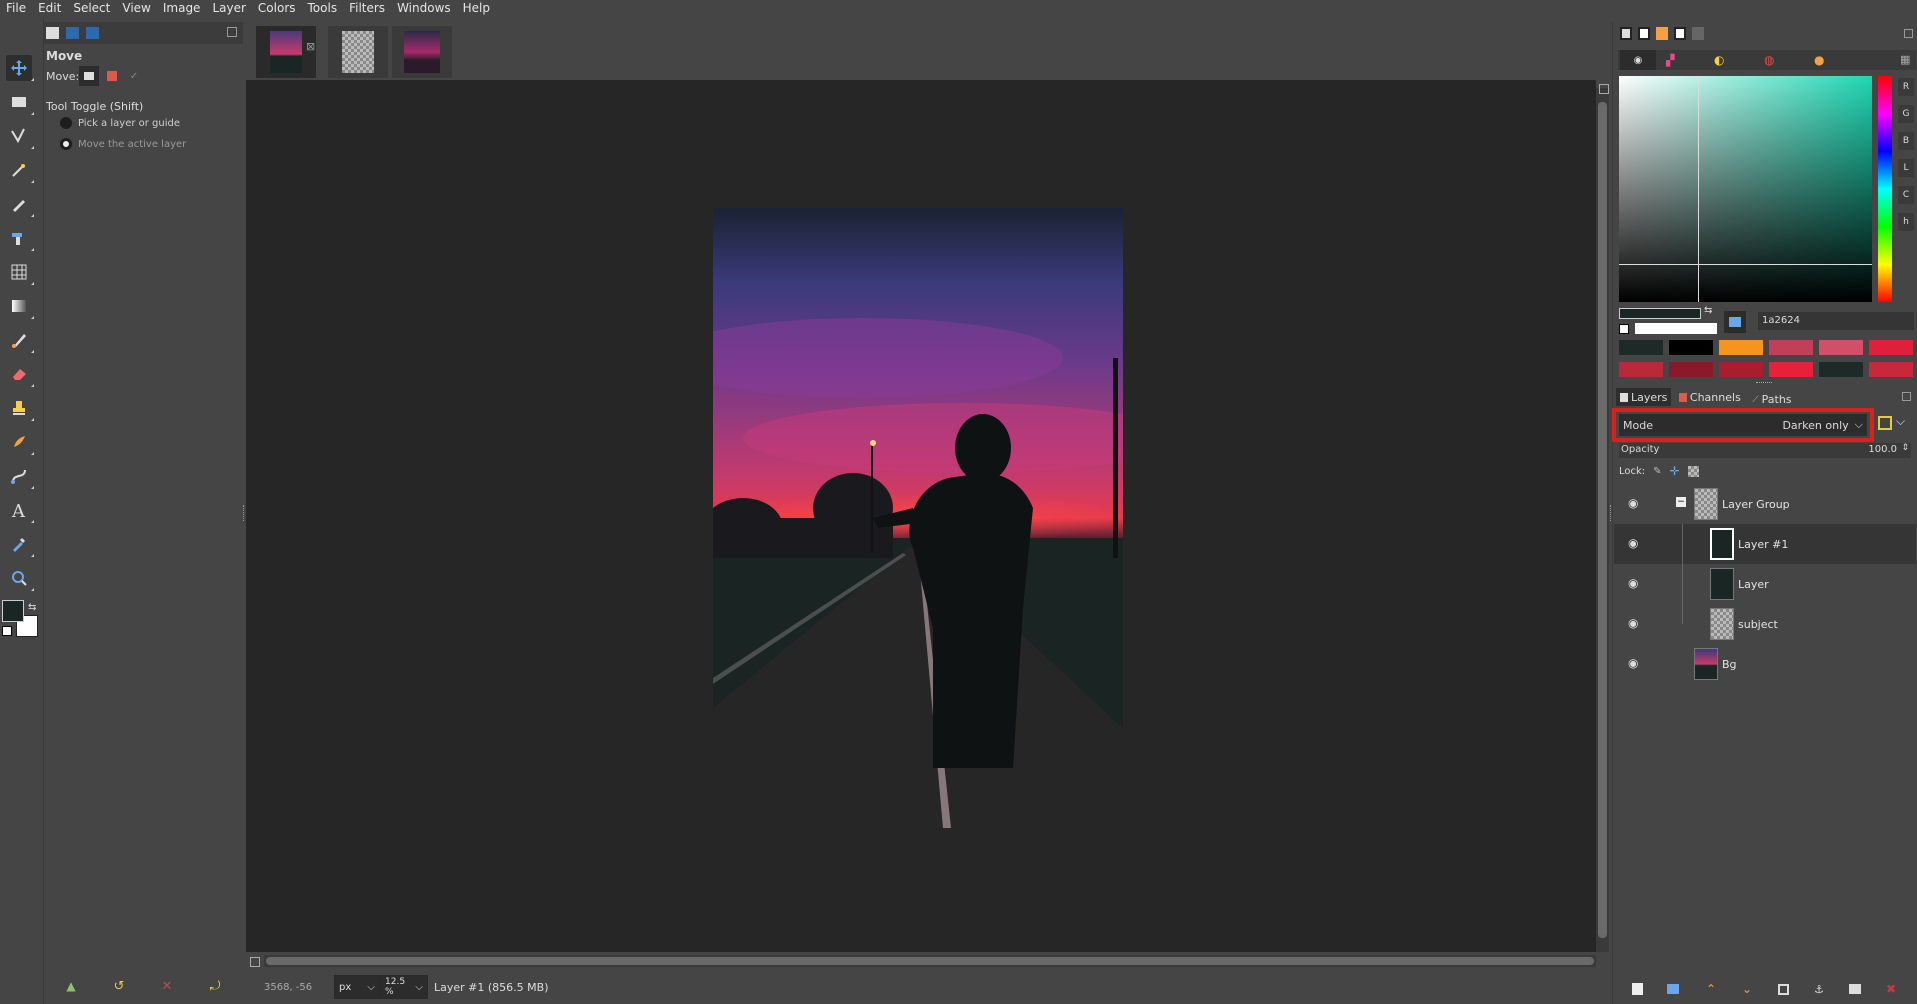 The image size is (1917, 1004). Describe the element at coordinates (20, 68) in the screenshot. I see `move-tool` at that location.